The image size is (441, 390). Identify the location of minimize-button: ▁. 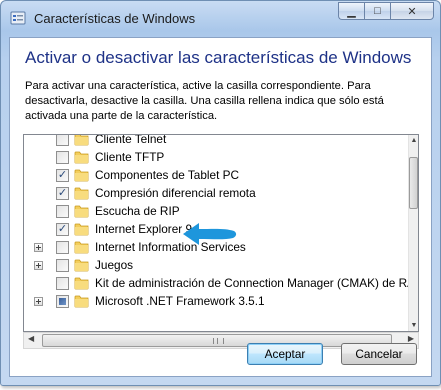
(351, 11).